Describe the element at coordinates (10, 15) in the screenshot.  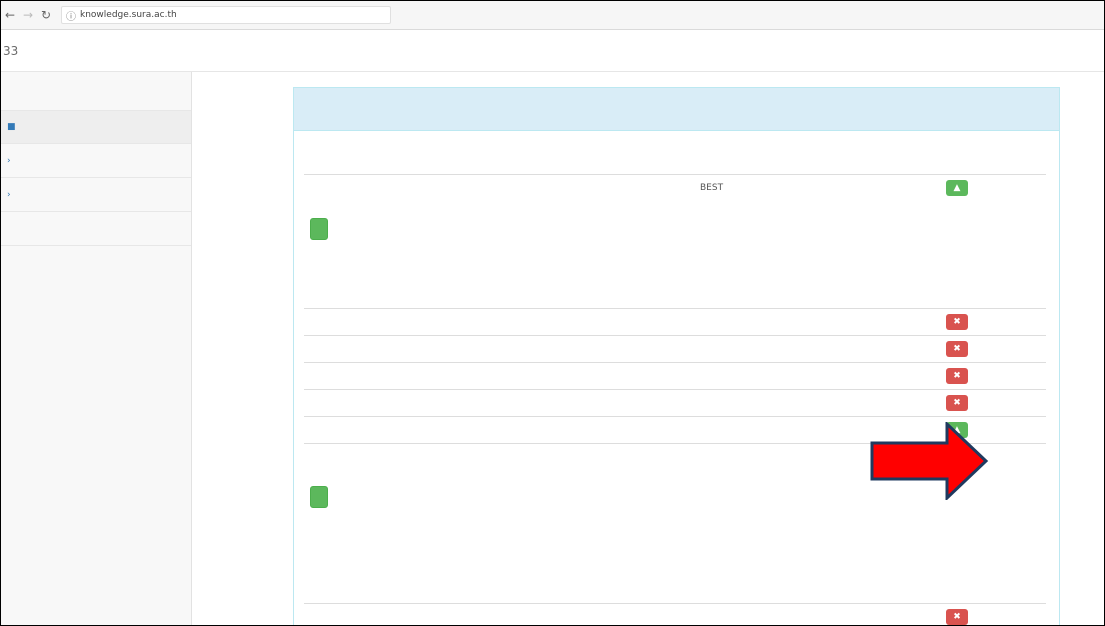
I see `back-icon: ←` at that location.